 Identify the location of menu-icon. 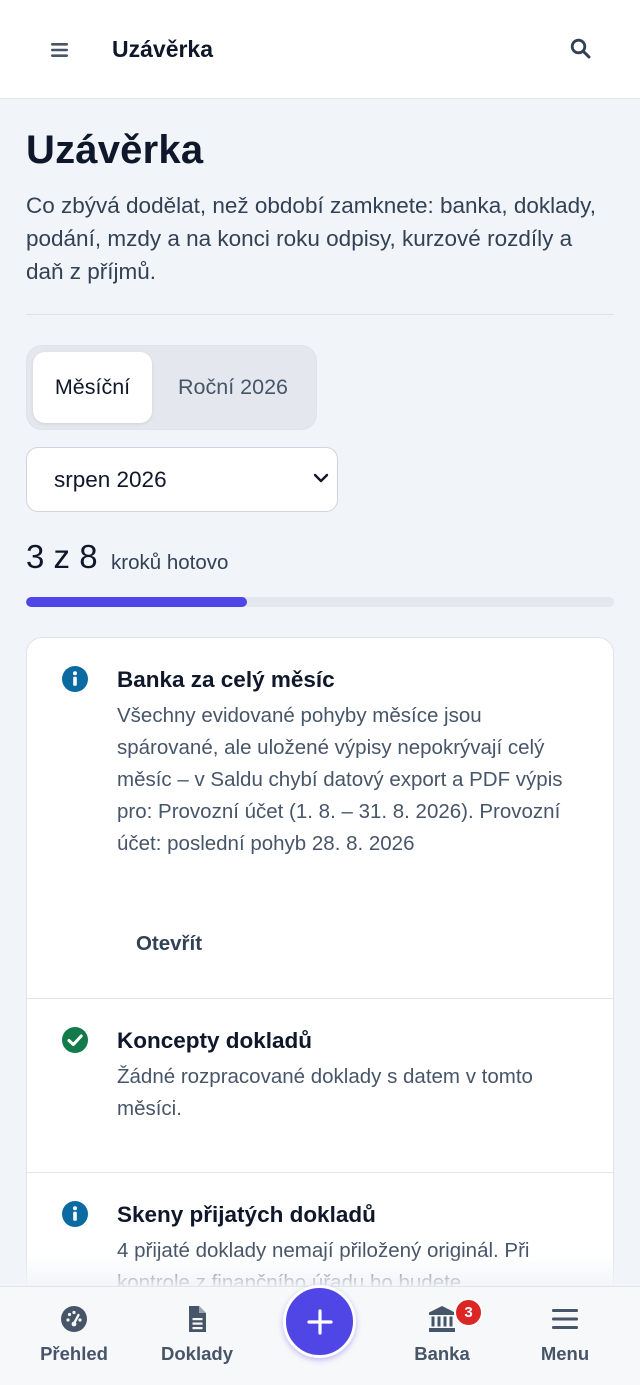
(565, 1319).